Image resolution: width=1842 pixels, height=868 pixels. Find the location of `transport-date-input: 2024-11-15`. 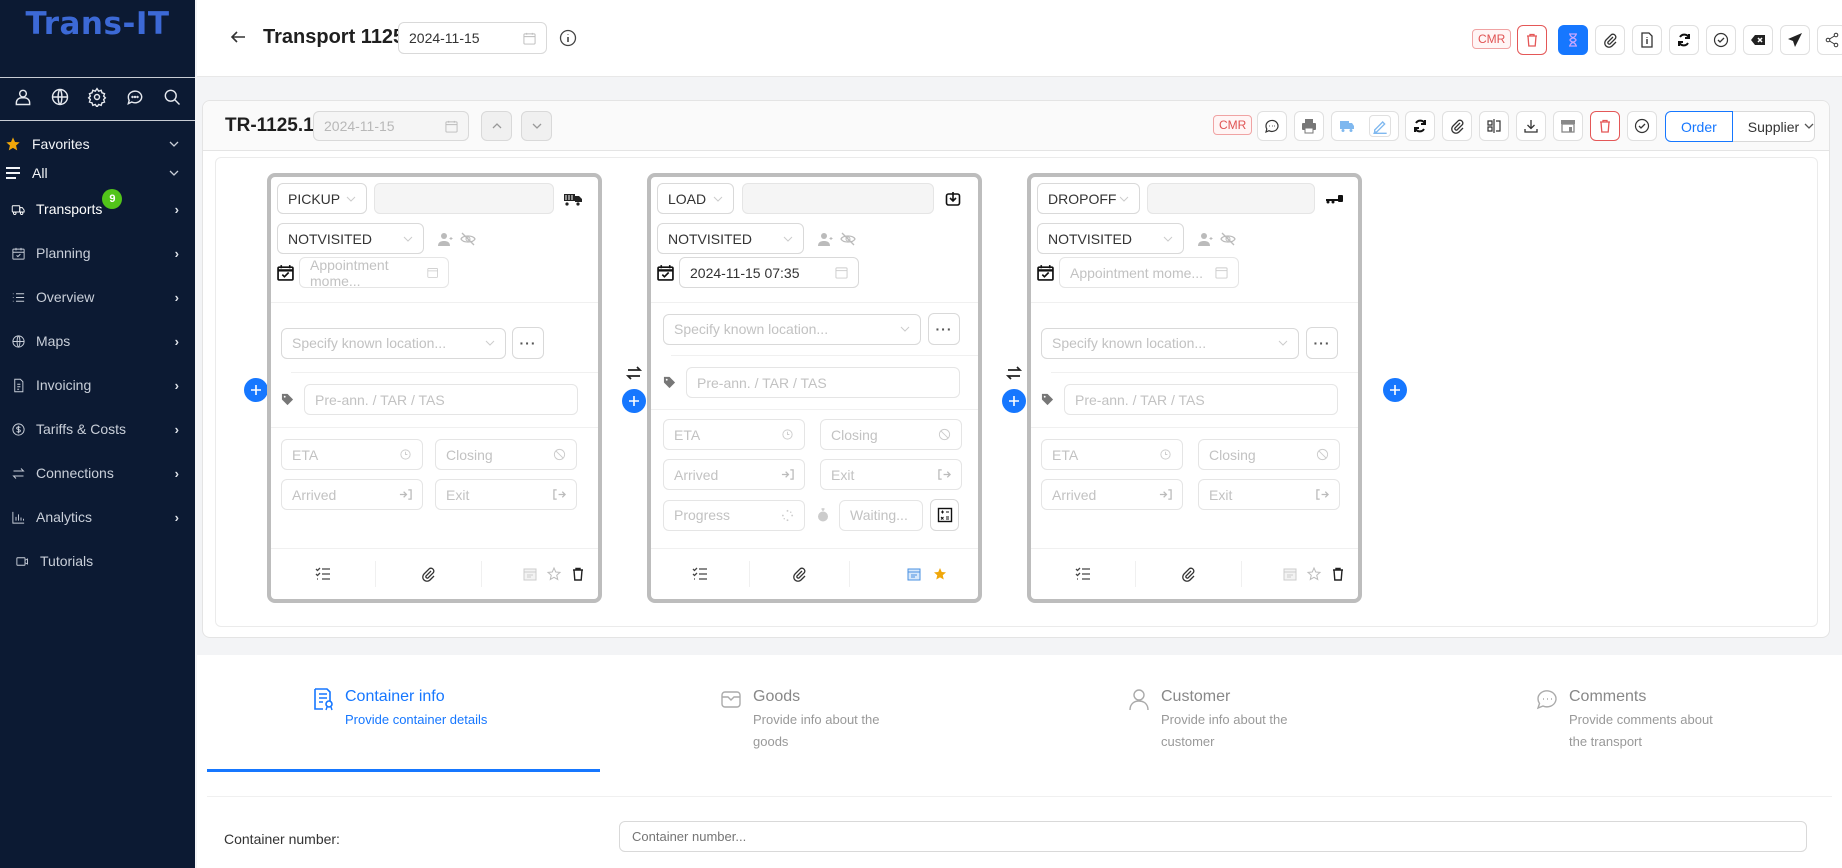

transport-date-input: 2024-11-15 is located at coordinates (472, 38).